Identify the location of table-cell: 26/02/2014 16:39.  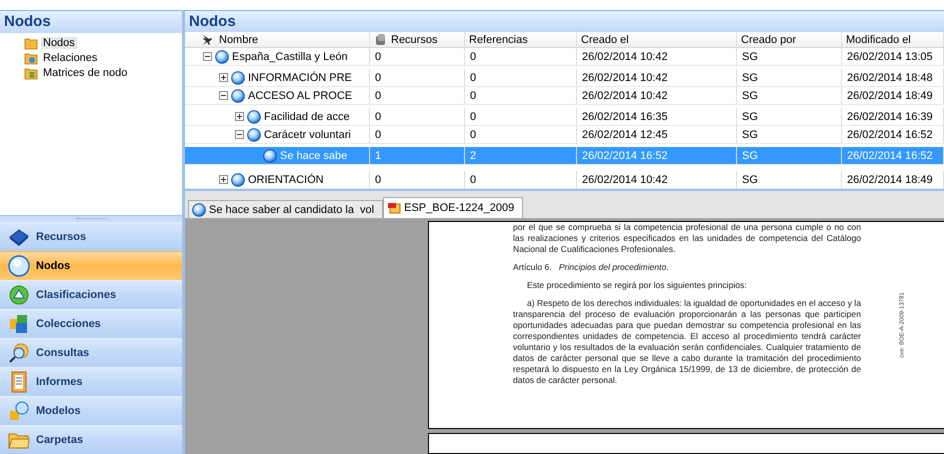
(893, 116).